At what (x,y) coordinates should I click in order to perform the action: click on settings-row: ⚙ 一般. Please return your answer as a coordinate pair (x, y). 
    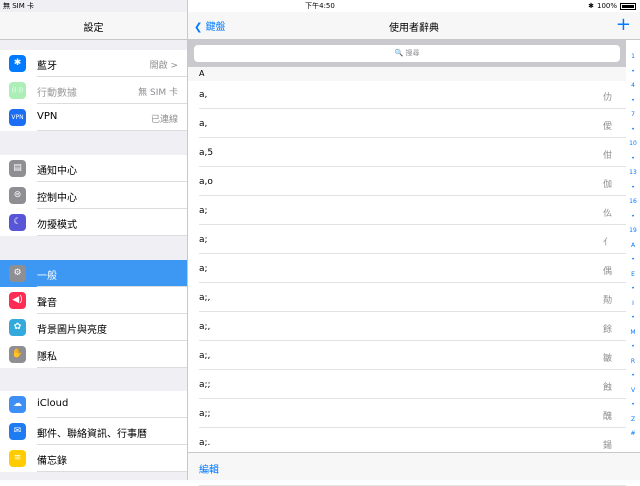
    Looking at the image, I should click on (93, 273).